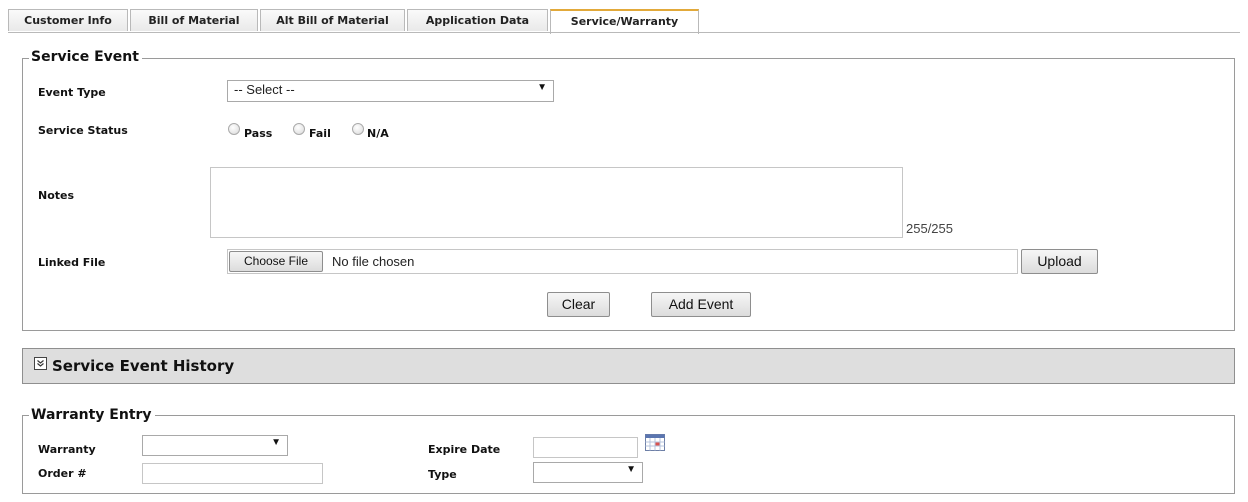 The height and width of the screenshot is (502, 1248). Describe the element at coordinates (464, 449) in the screenshot. I see `expire-date-label: Expire Date` at that location.